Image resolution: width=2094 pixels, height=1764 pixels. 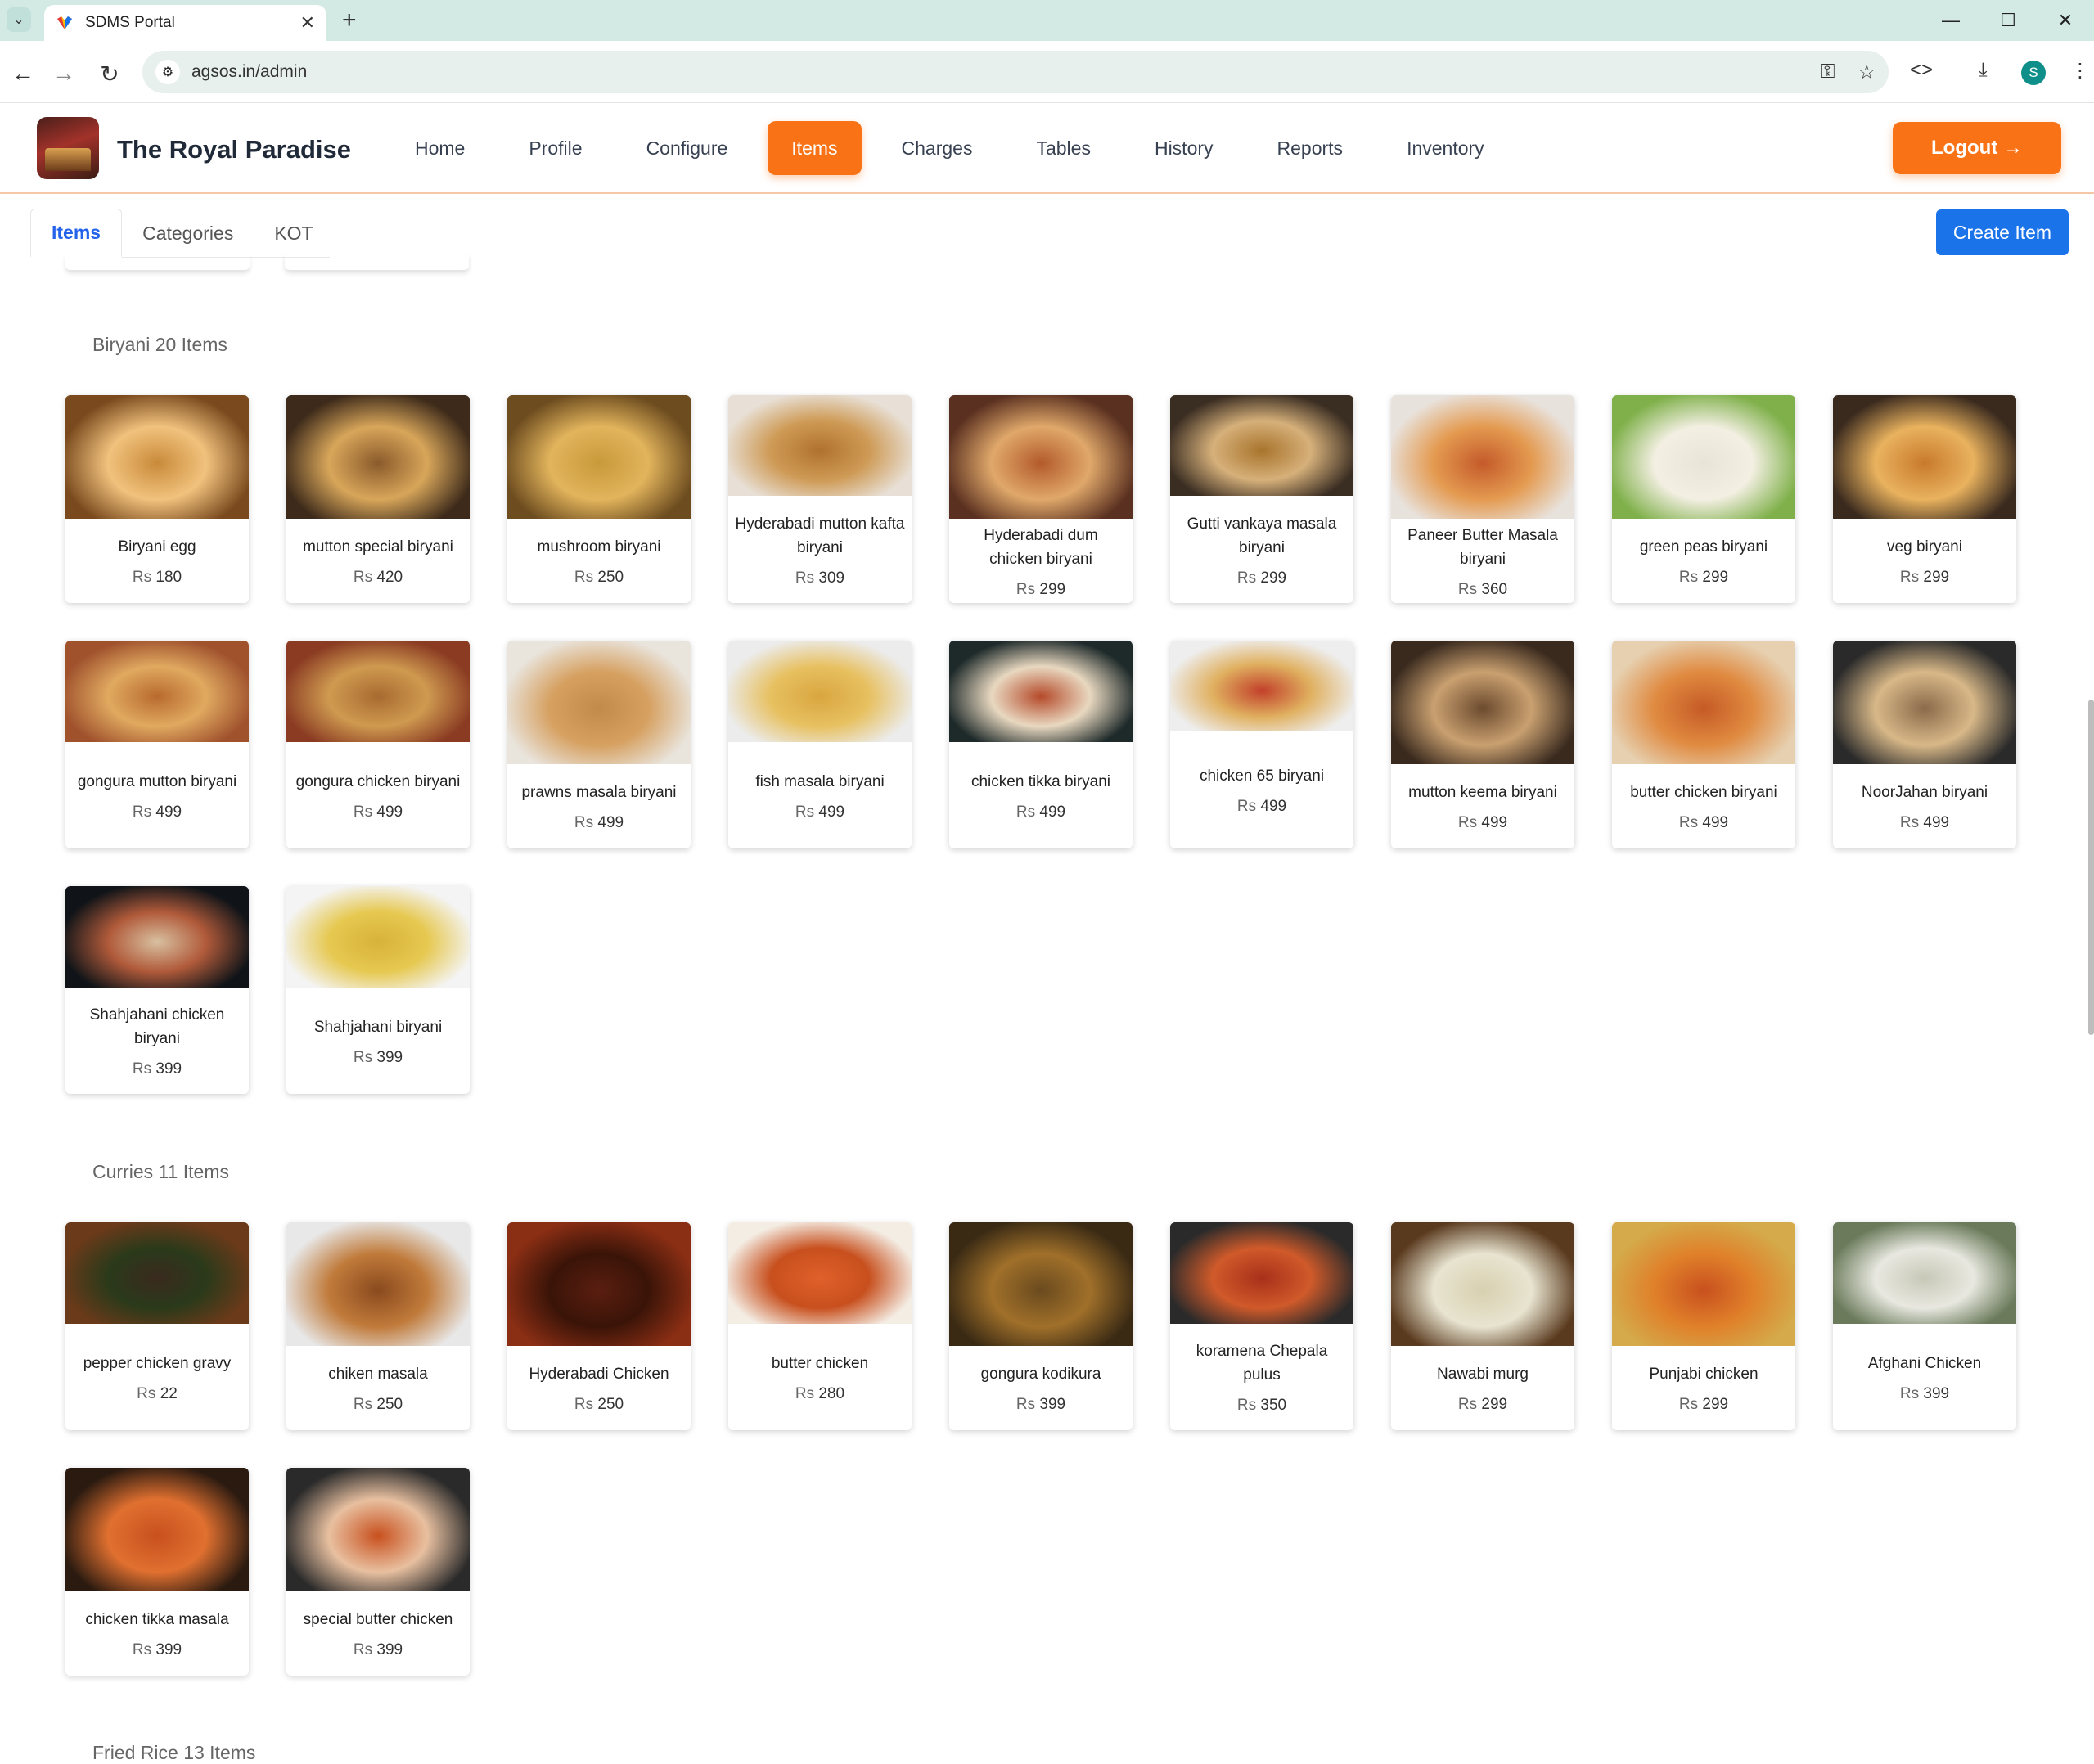 What do you see at coordinates (157, 1326) in the screenshot?
I see `item-card: pepper chicken gravy Rs 22` at bounding box center [157, 1326].